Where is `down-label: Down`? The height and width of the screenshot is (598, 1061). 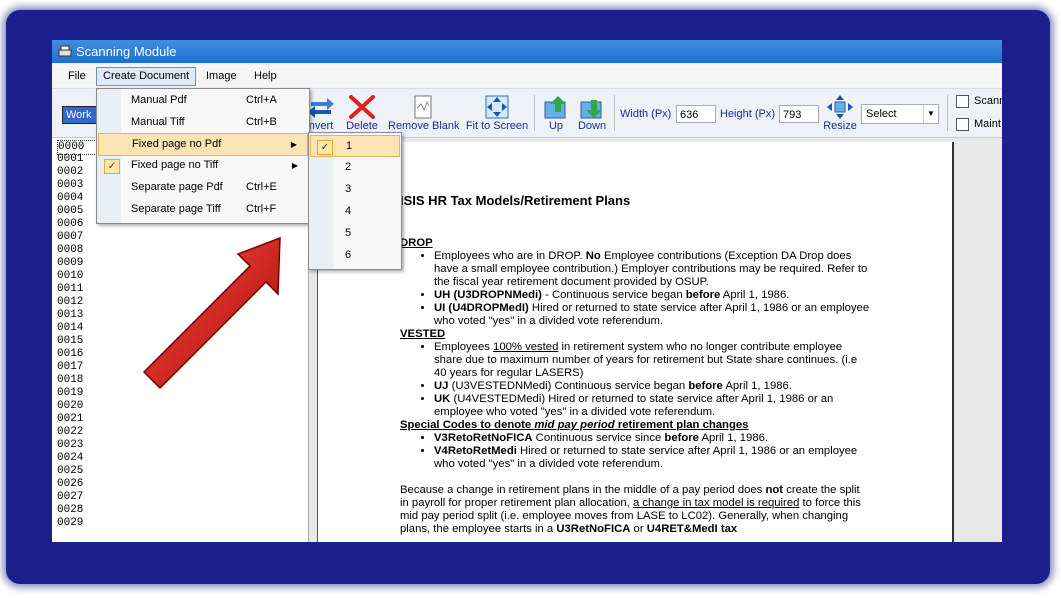
down-label: Down is located at coordinates (592, 126).